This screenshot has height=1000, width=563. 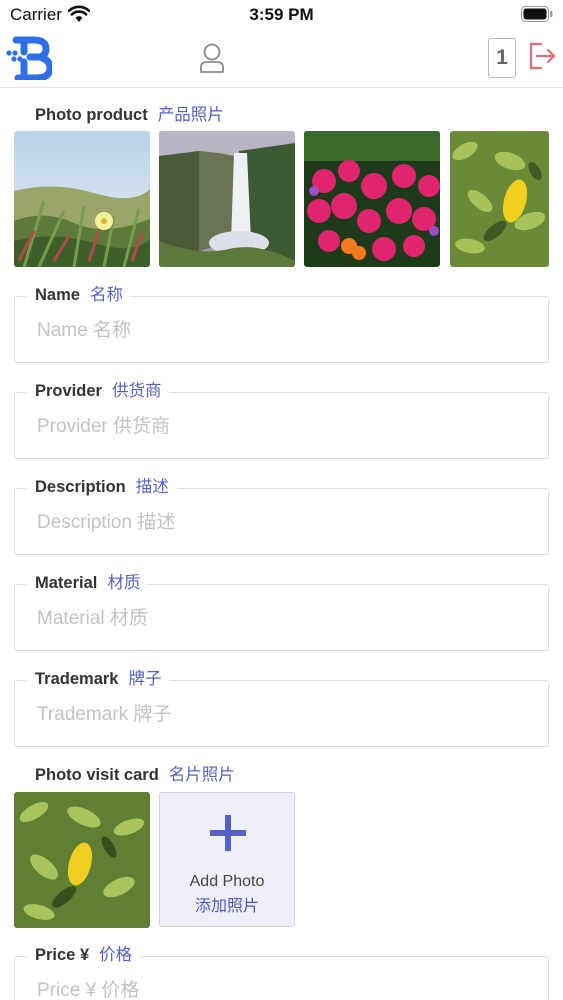 I want to click on user-profile-icon, so click(x=212, y=58).